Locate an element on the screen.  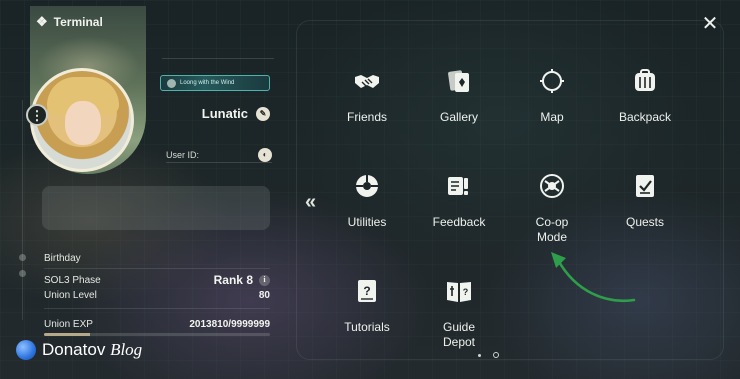
watermark-brand: Donatov is located at coordinates (74, 349).